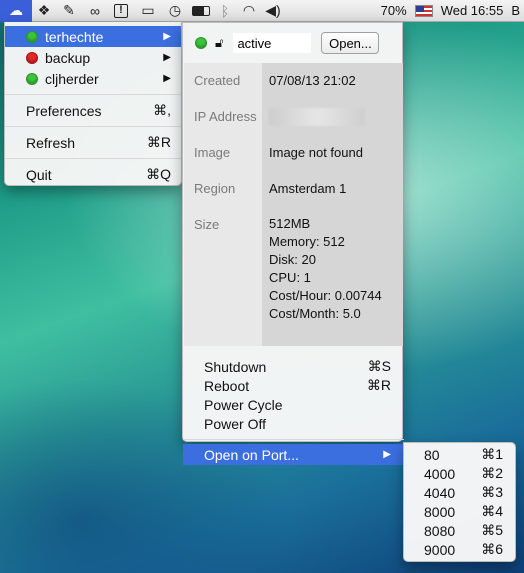 Image resolution: width=524 pixels, height=573 pixels. What do you see at coordinates (273, 11) in the screenshot?
I see `volume-icon: ◀)` at bounding box center [273, 11].